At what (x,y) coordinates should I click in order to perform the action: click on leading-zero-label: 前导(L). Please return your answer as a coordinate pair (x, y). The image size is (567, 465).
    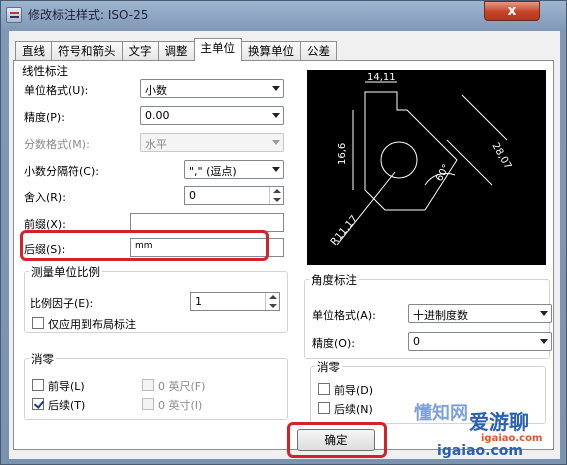
    Looking at the image, I should click on (66, 386).